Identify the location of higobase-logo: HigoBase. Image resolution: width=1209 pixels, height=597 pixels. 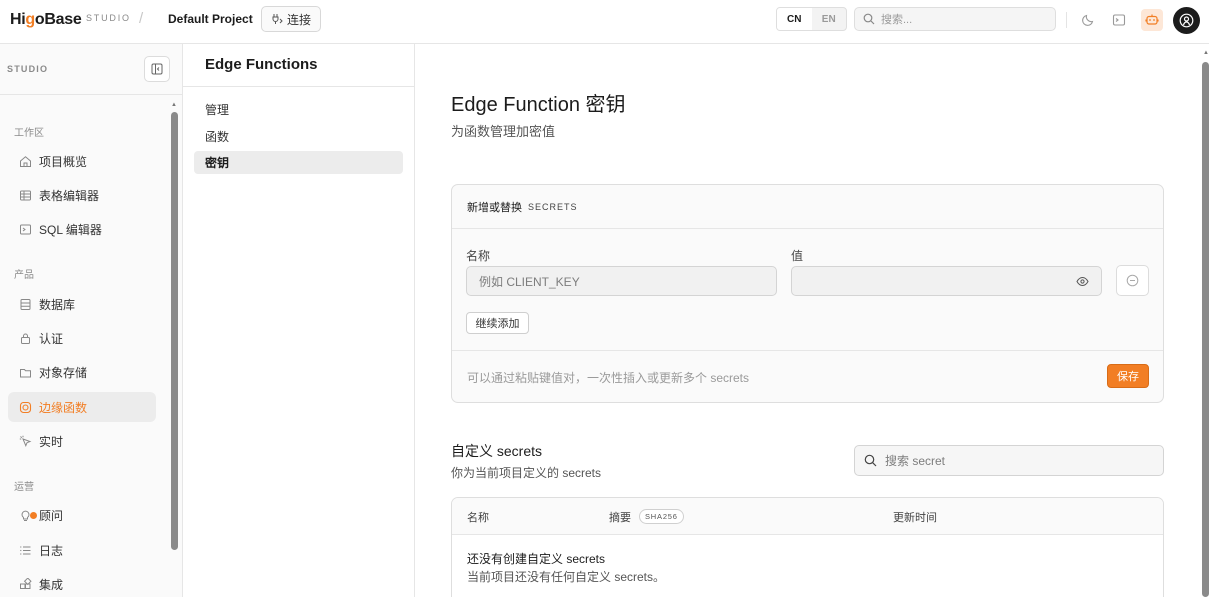
(46, 20).